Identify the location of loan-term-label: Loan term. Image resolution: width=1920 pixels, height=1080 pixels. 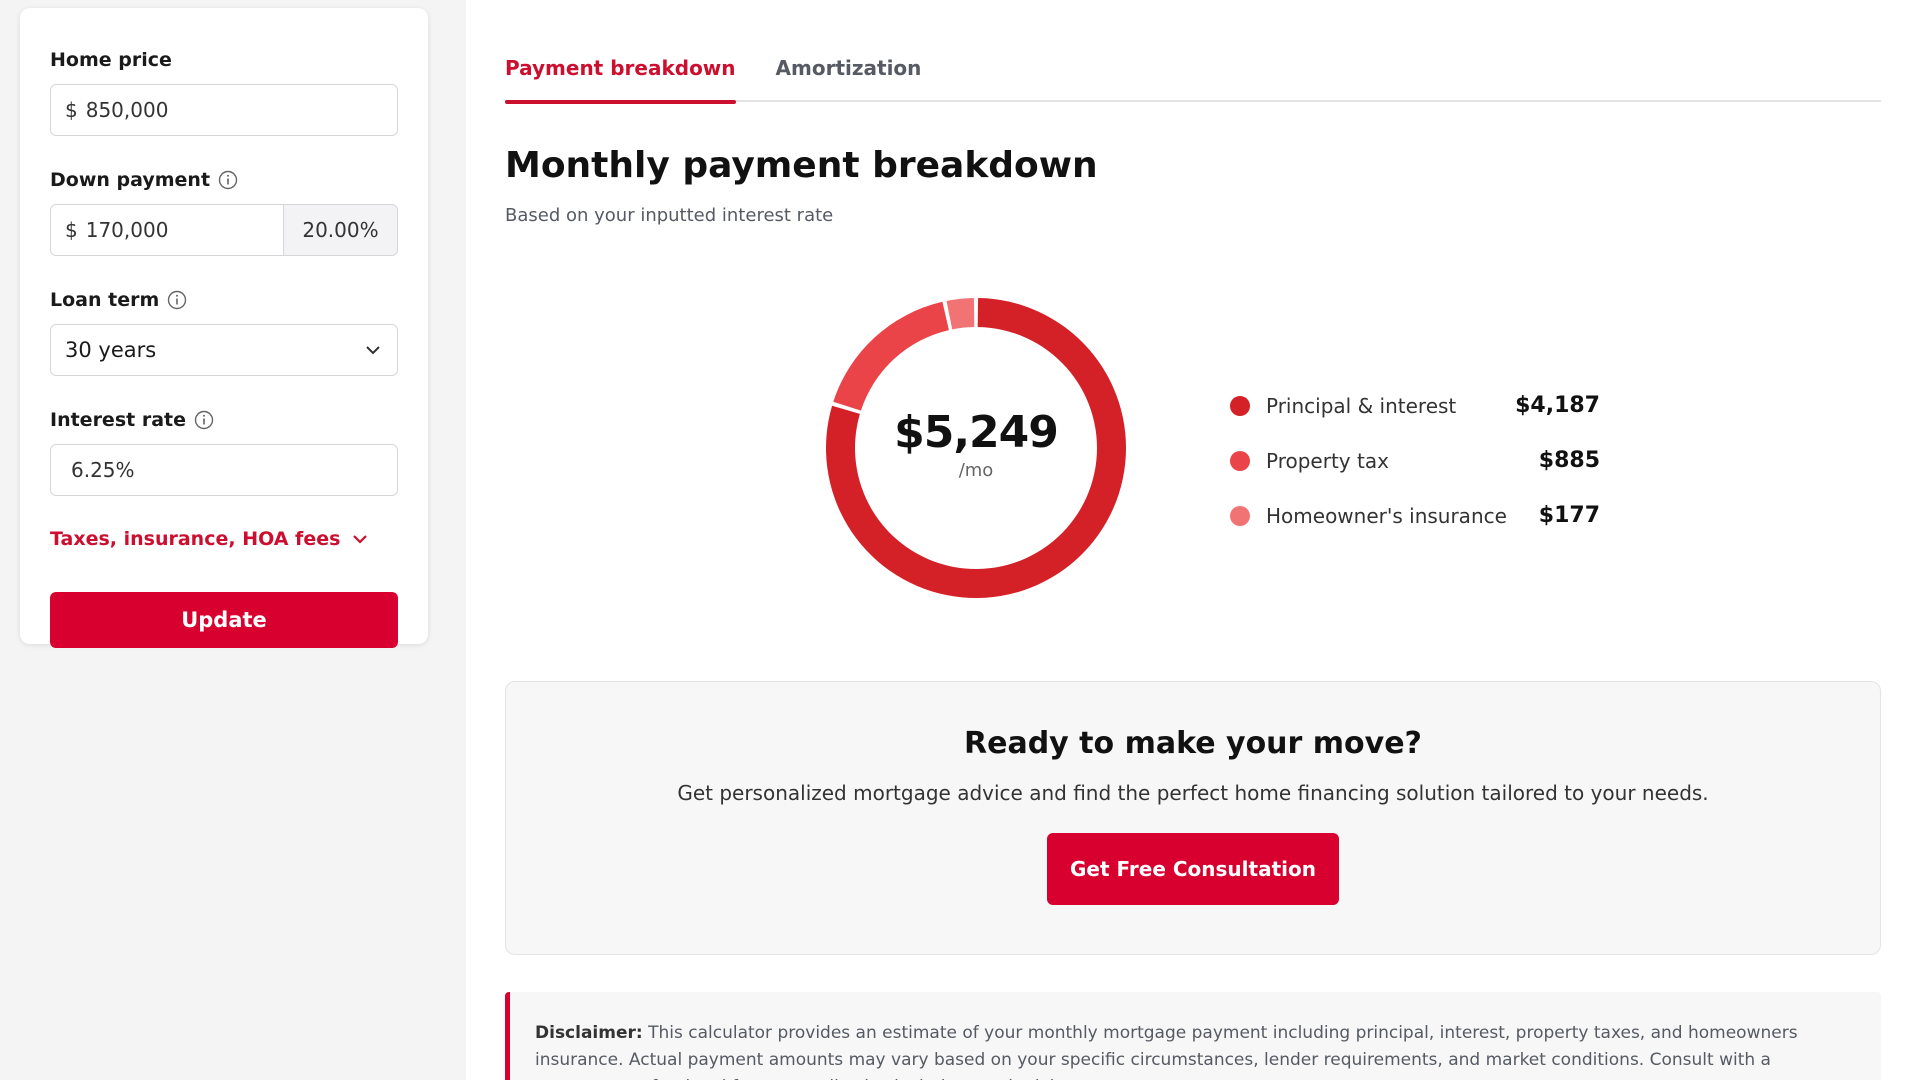
(224, 300).